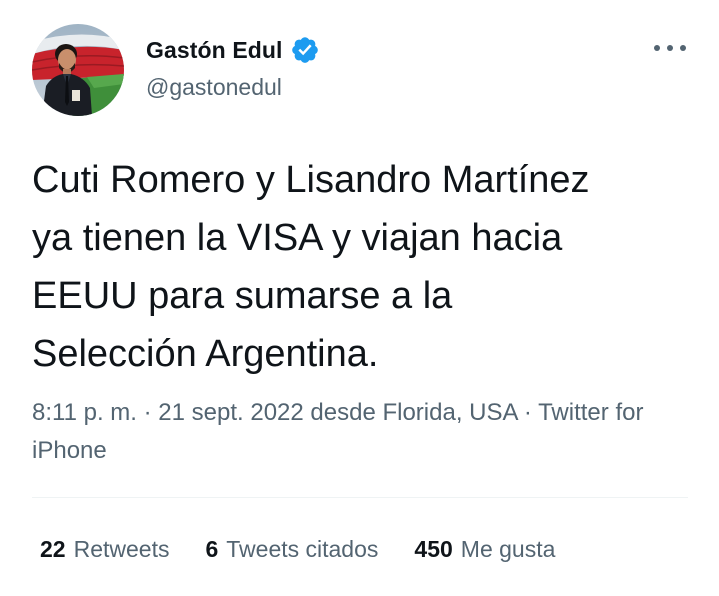  I want to click on avatar-image, so click(78, 70).